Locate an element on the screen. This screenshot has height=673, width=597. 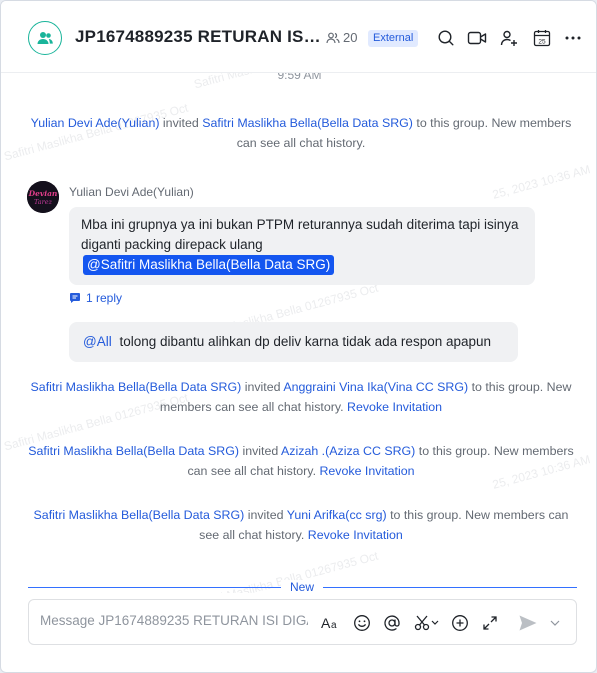
svg-text: Devian is located at coordinates (43, 193).